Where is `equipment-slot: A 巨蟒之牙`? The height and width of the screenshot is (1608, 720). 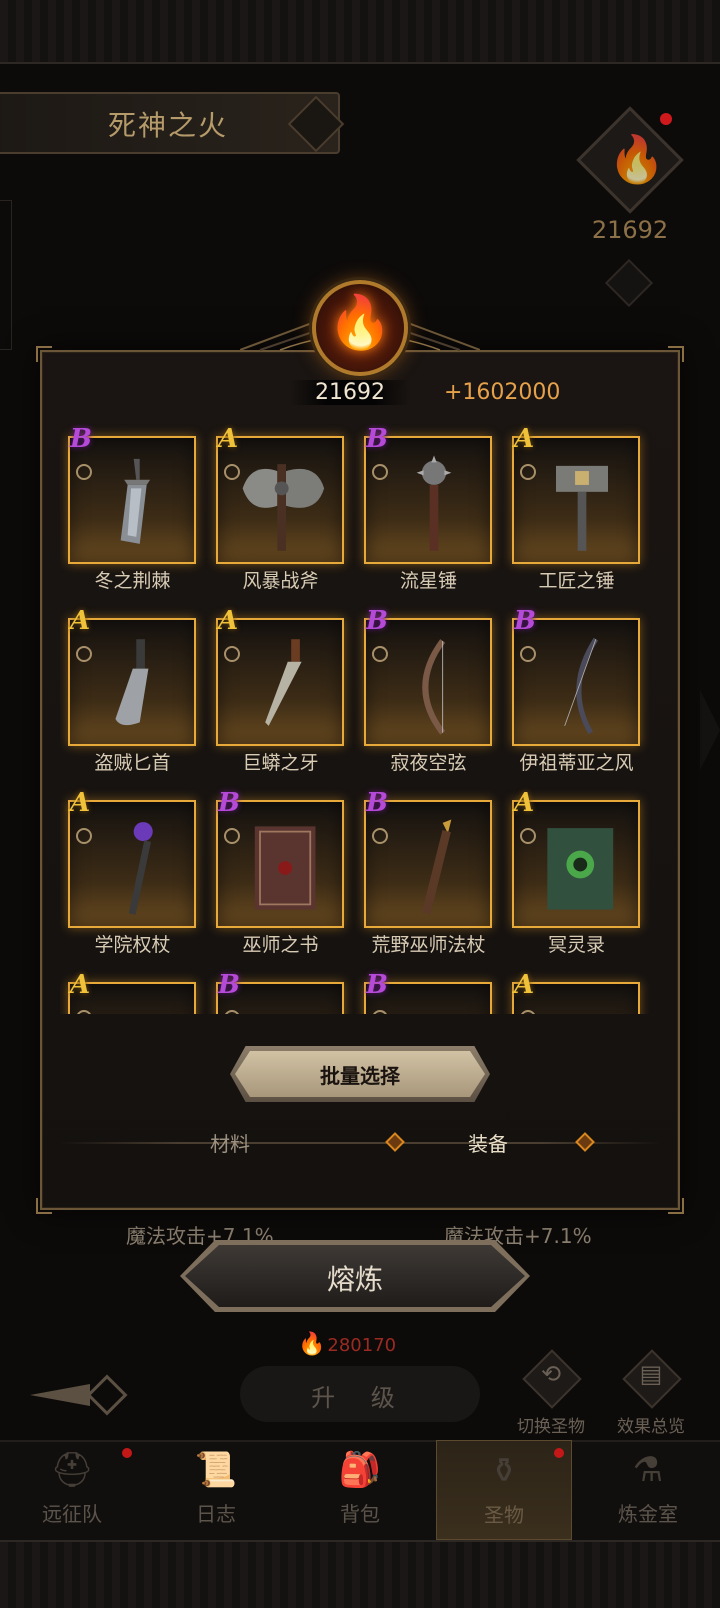 equipment-slot: A 巨蟒之牙 is located at coordinates (283, 695).